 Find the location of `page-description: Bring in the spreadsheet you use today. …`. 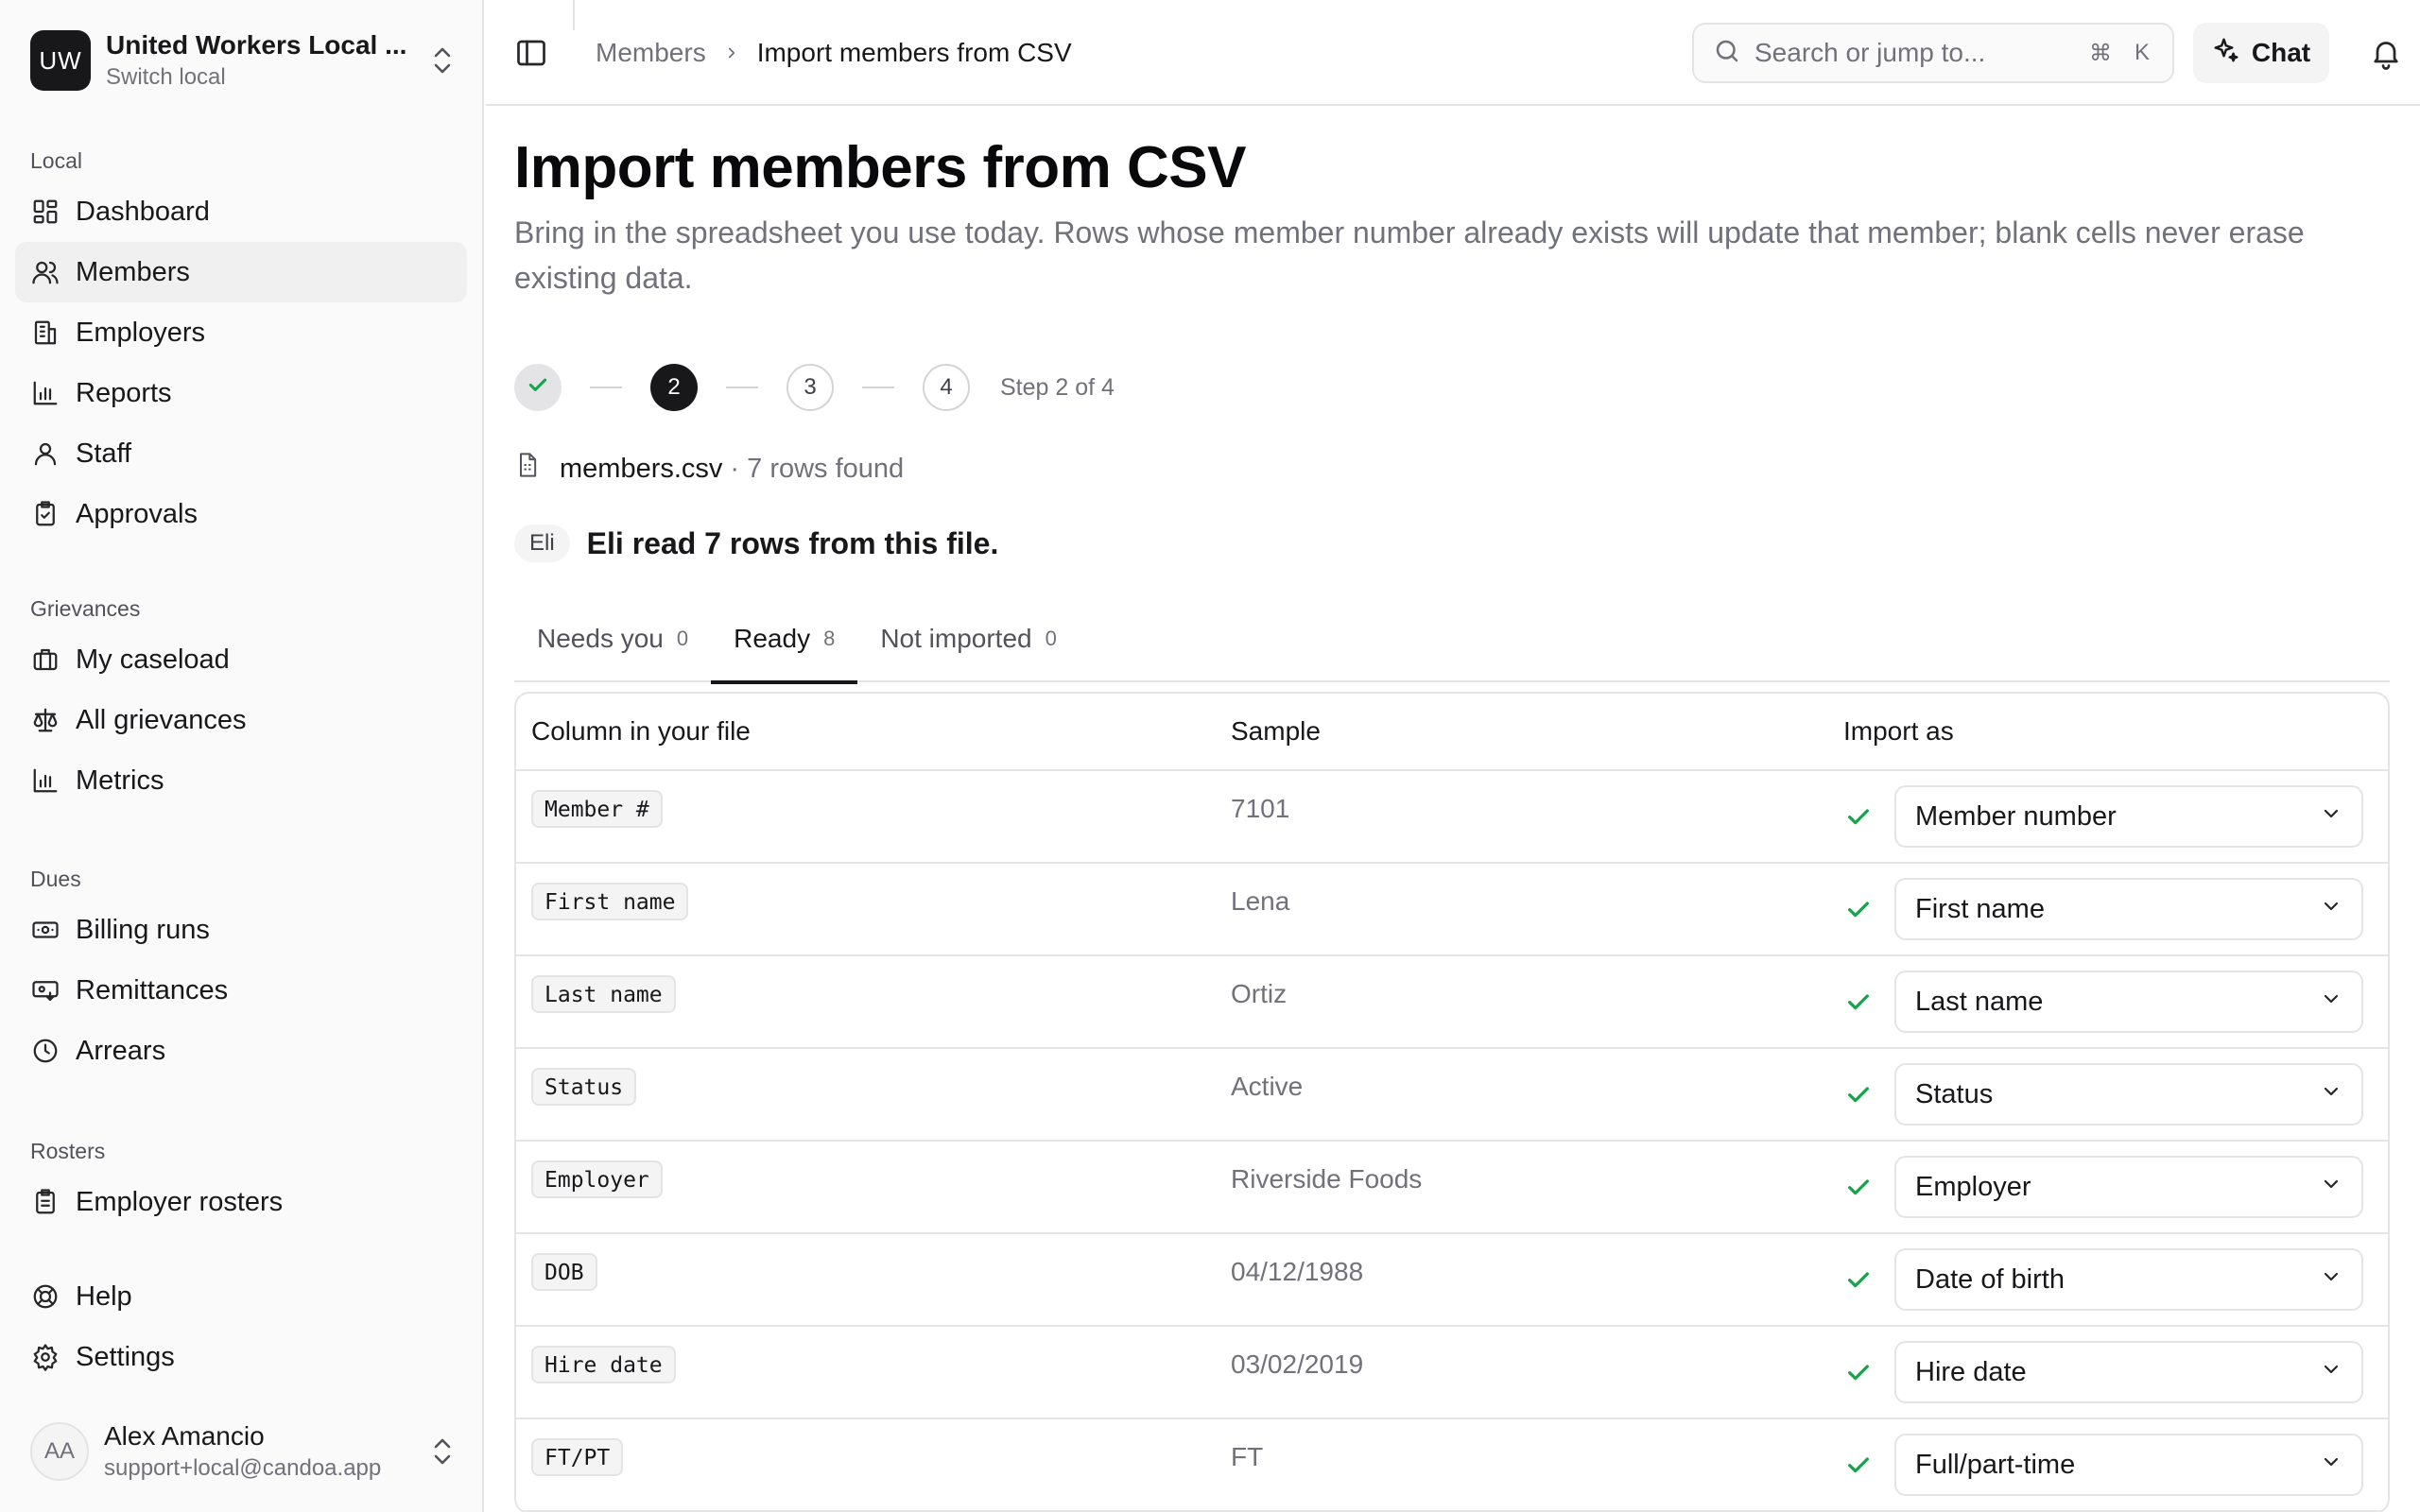

page-description: Bring in the spreadsheet you use today. … is located at coordinates (1409, 255).